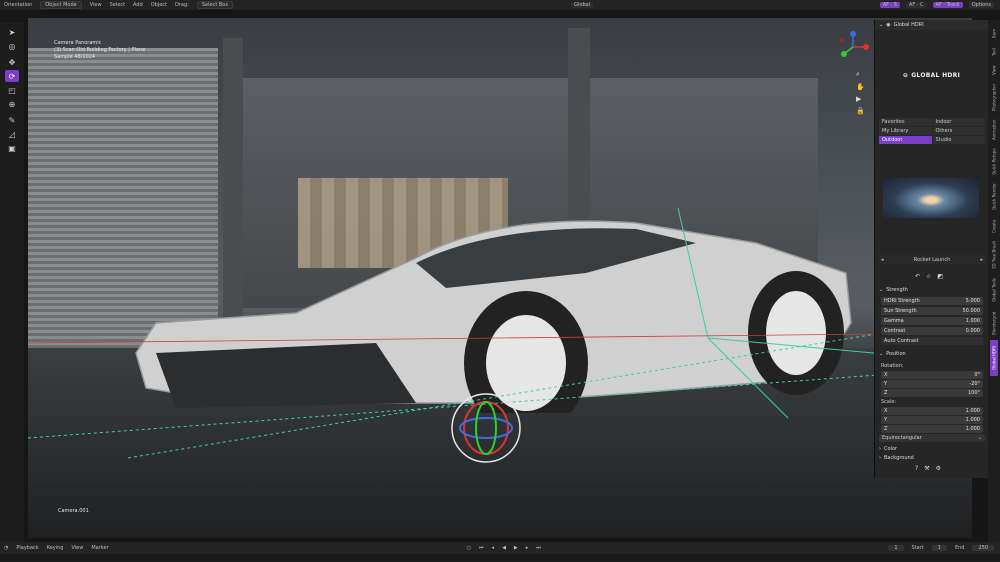 This screenshot has height=562, width=1000. What do you see at coordinates (994, 162) in the screenshot?
I see `tab-quick-retopo: Quick Retopo` at bounding box center [994, 162].